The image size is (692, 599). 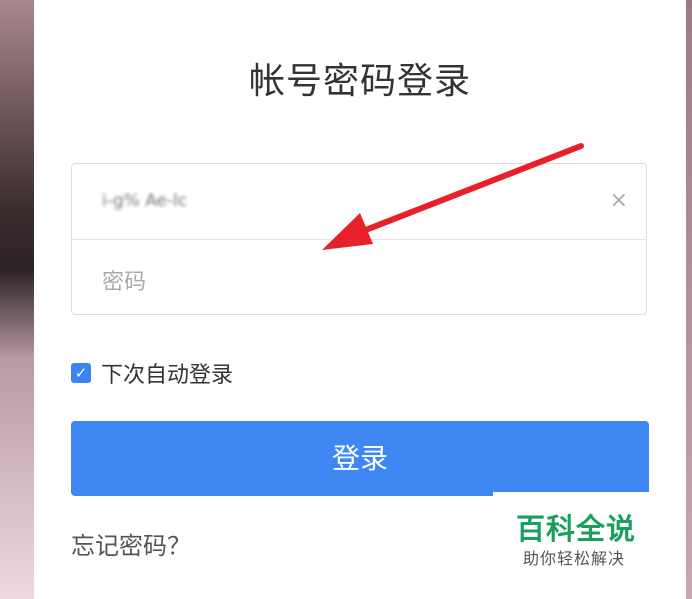 What do you see at coordinates (453, 196) in the screenshot?
I see `red-arrow-annotation` at bounding box center [453, 196].